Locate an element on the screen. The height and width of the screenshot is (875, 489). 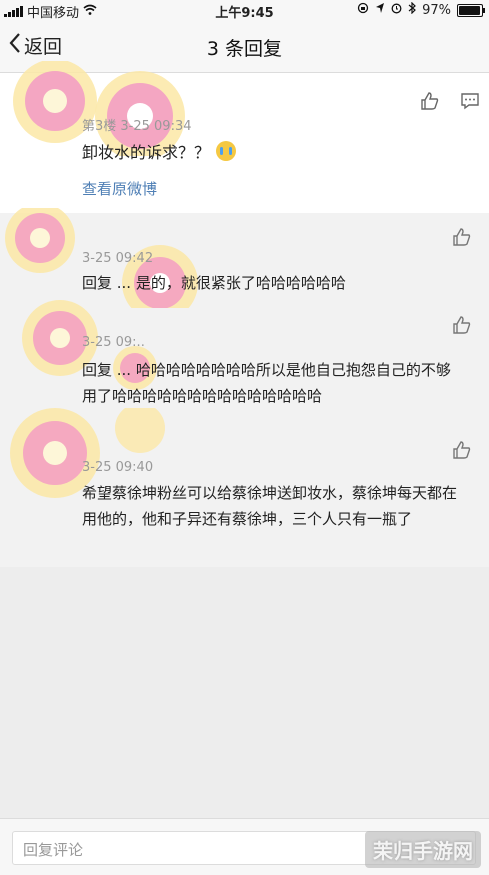
view-original-link: 查看原微博 is located at coordinates (119, 188).